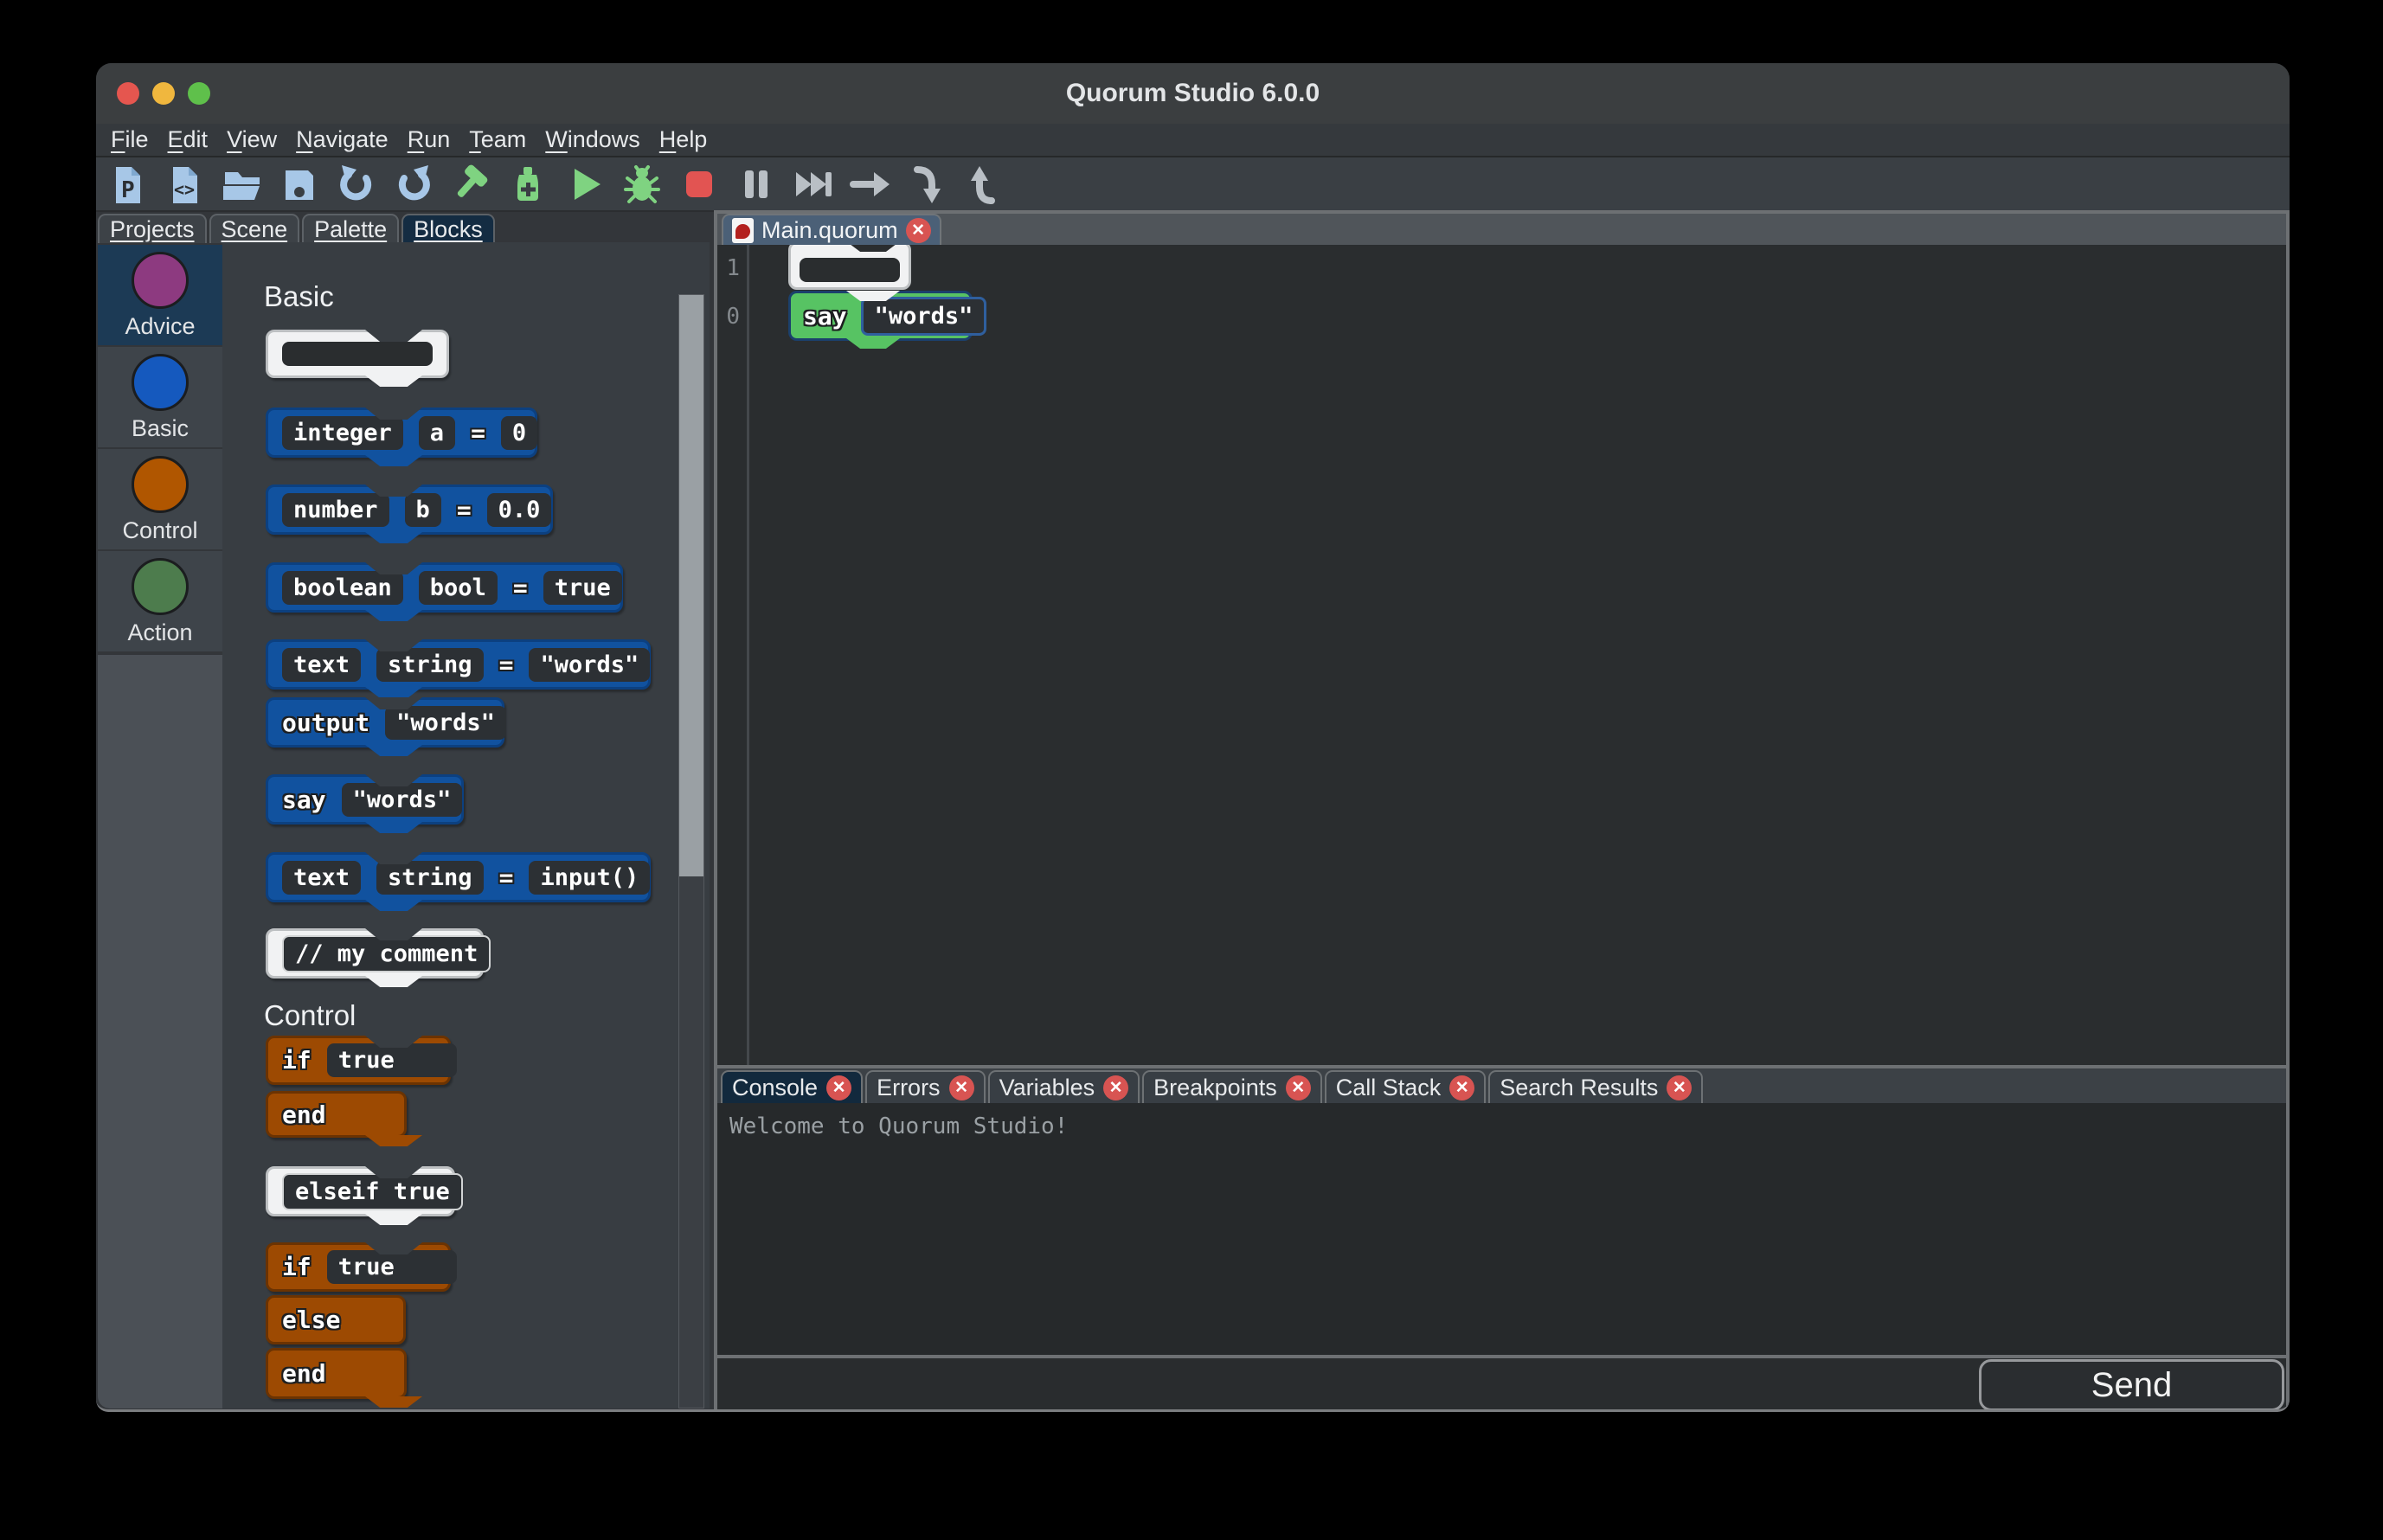 Image resolution: width=2383 pixels, height=1540 pixels. I want to click on bottle-plus-icon, so click(528, 183).